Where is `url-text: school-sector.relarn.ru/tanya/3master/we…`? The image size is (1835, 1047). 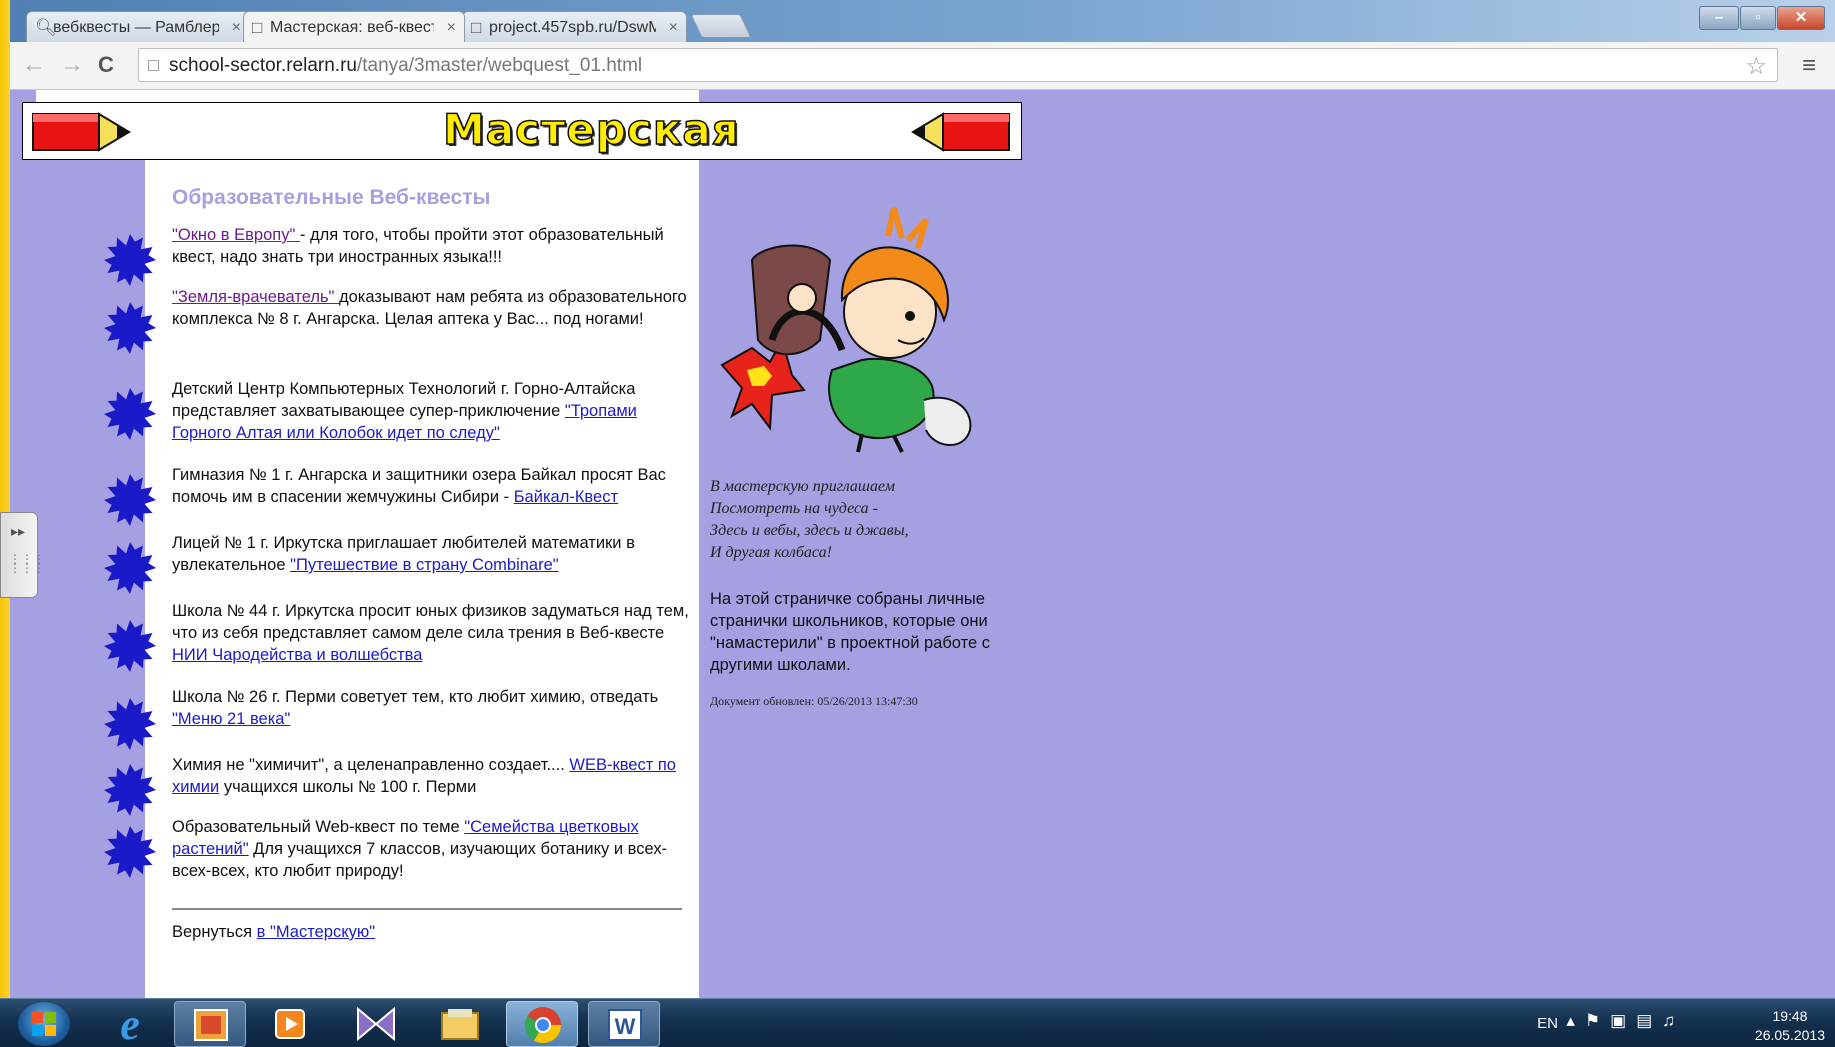
url-text: school-sector.relarn.ru/tanya/3master/we… is located at coordinates (405, 66).